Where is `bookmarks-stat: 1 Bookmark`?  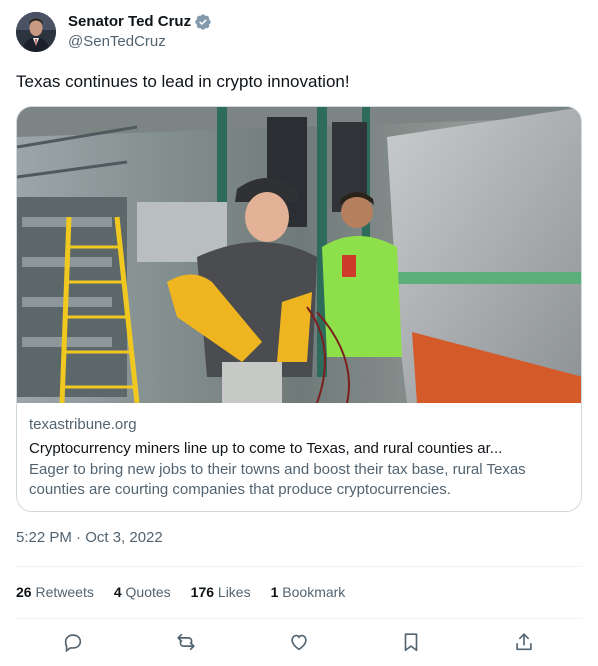
bookmarks-stat: 1 Bookmark is located at coordinates (308, 592).